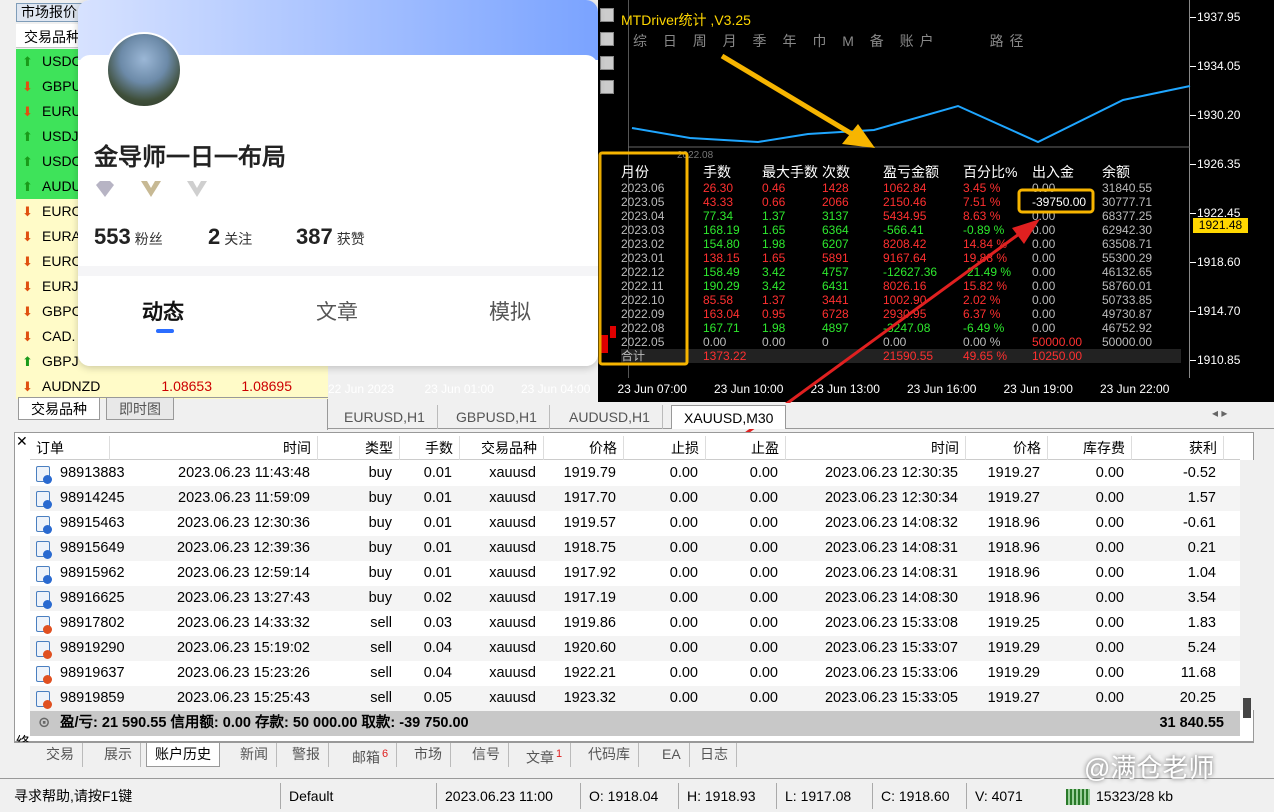 The height and width of the screenshot is (812, 1274). What do you see at coordinates (243, 648) in the screenshot?
I see `cell: 2023.06.23 15:19:02` at bounding box center [243, 648].